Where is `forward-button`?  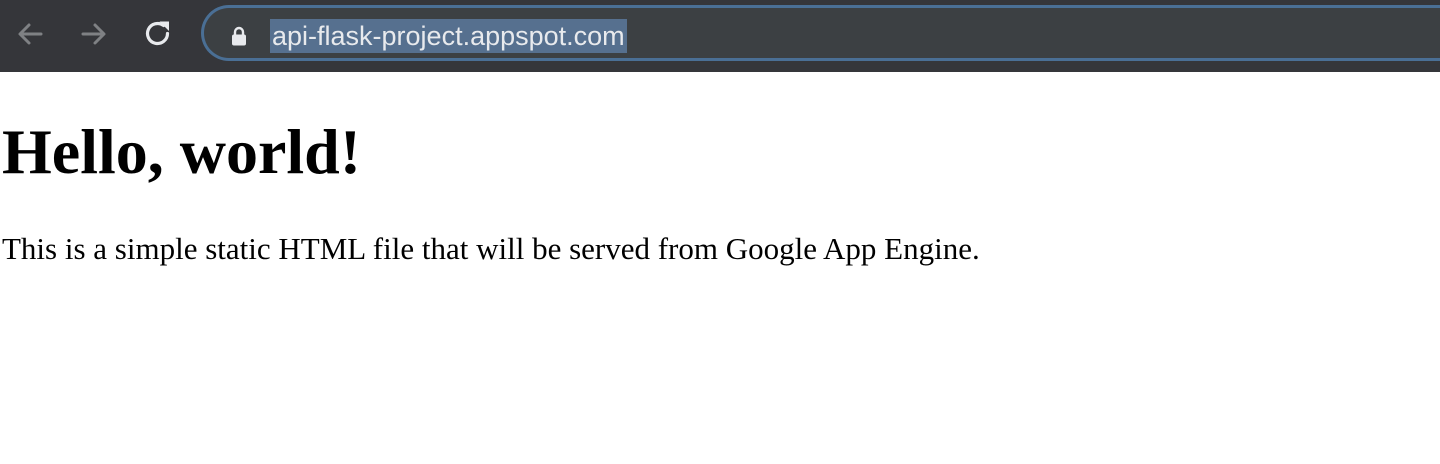 forward-button is located at coordinates (94, 34).